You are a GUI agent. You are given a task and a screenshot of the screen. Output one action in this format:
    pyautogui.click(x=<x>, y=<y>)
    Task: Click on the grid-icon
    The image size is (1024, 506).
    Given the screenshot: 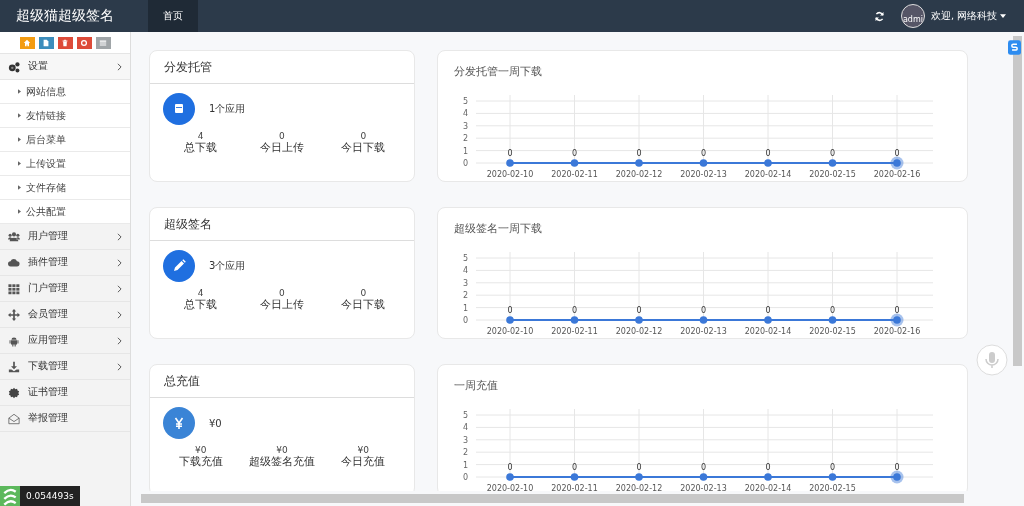 What is the action you would take?
    pyautogui.click(x=14, y=288)
    